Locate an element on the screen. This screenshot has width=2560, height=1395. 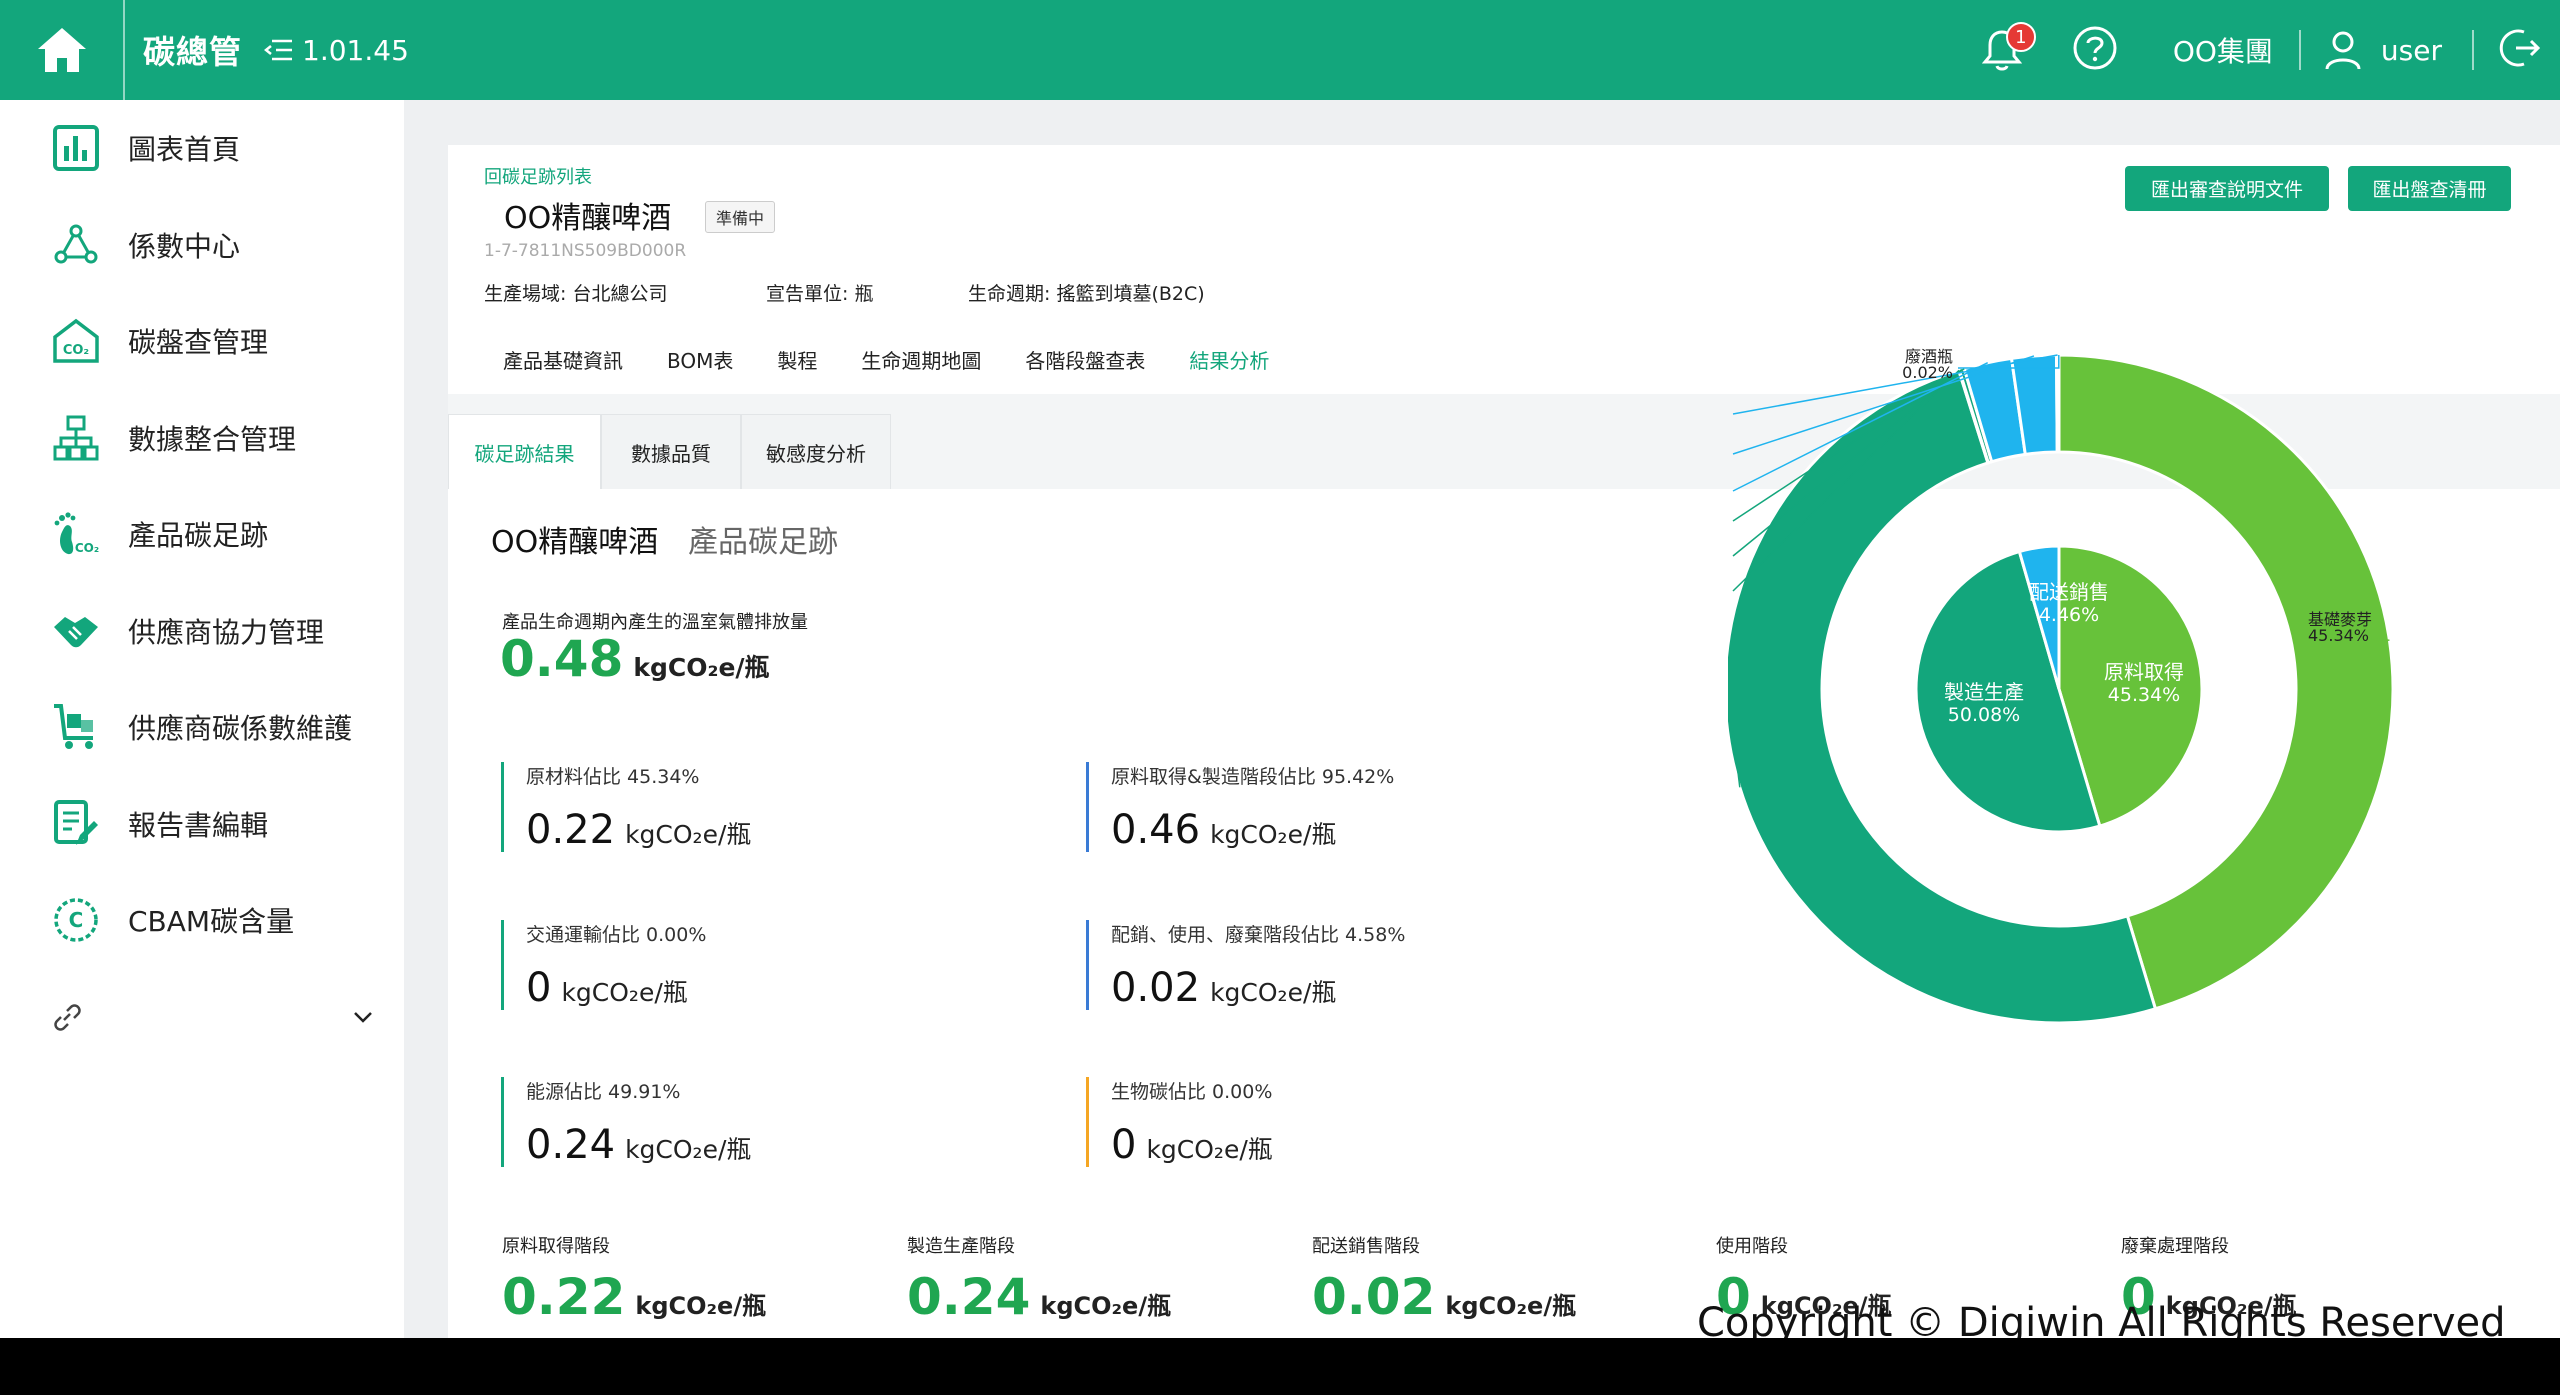
results-subtitle: 產品碳足跡 is located at coordinates (763, 542).